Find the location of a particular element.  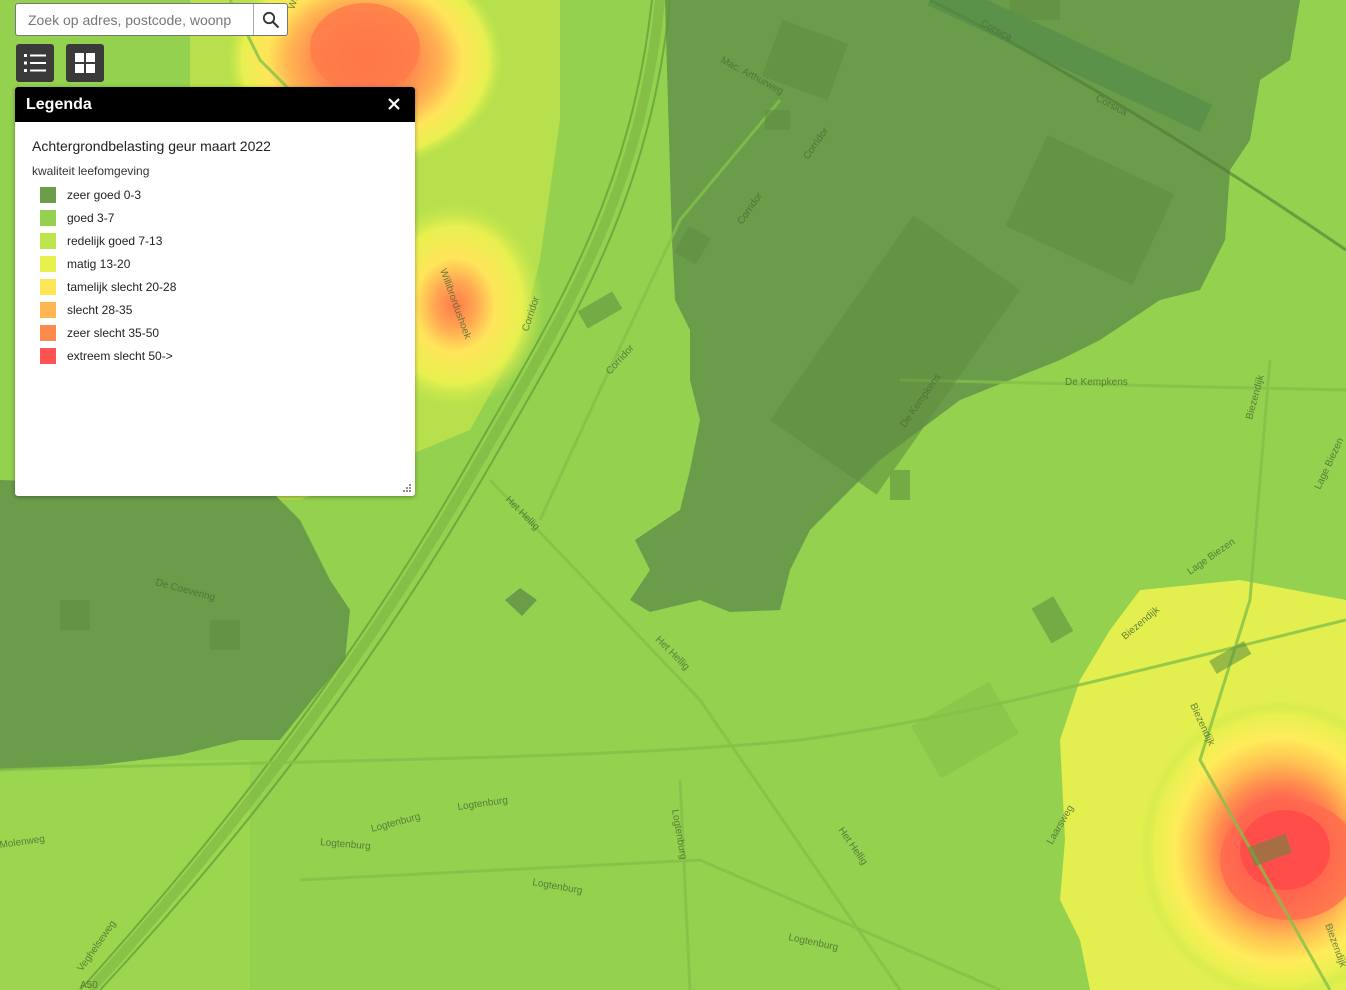

legend-subtitle: kwaliteit leefomgeving is located at coordinates (91, 171).